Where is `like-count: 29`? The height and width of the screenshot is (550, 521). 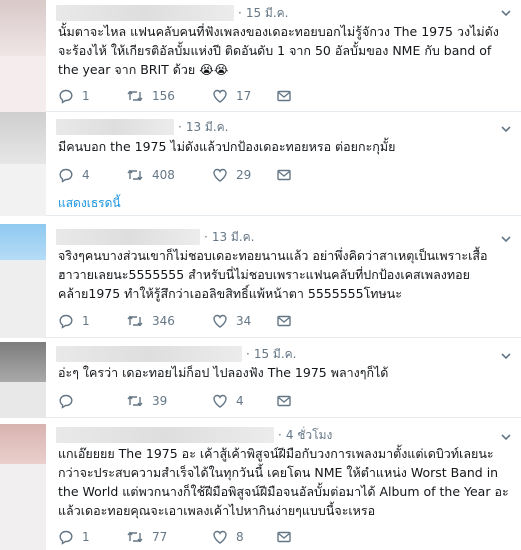 like-count: 29 is located at coordinates (244, 175).